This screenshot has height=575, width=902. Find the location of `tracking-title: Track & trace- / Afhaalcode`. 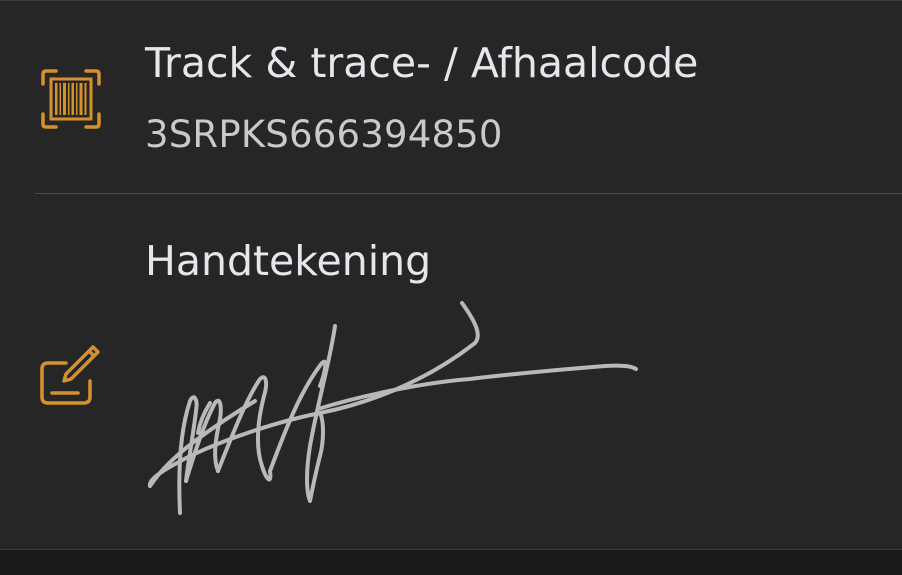

tracking-title: Track & trace- / Afhaalcode is located at coordinates (422, 63).